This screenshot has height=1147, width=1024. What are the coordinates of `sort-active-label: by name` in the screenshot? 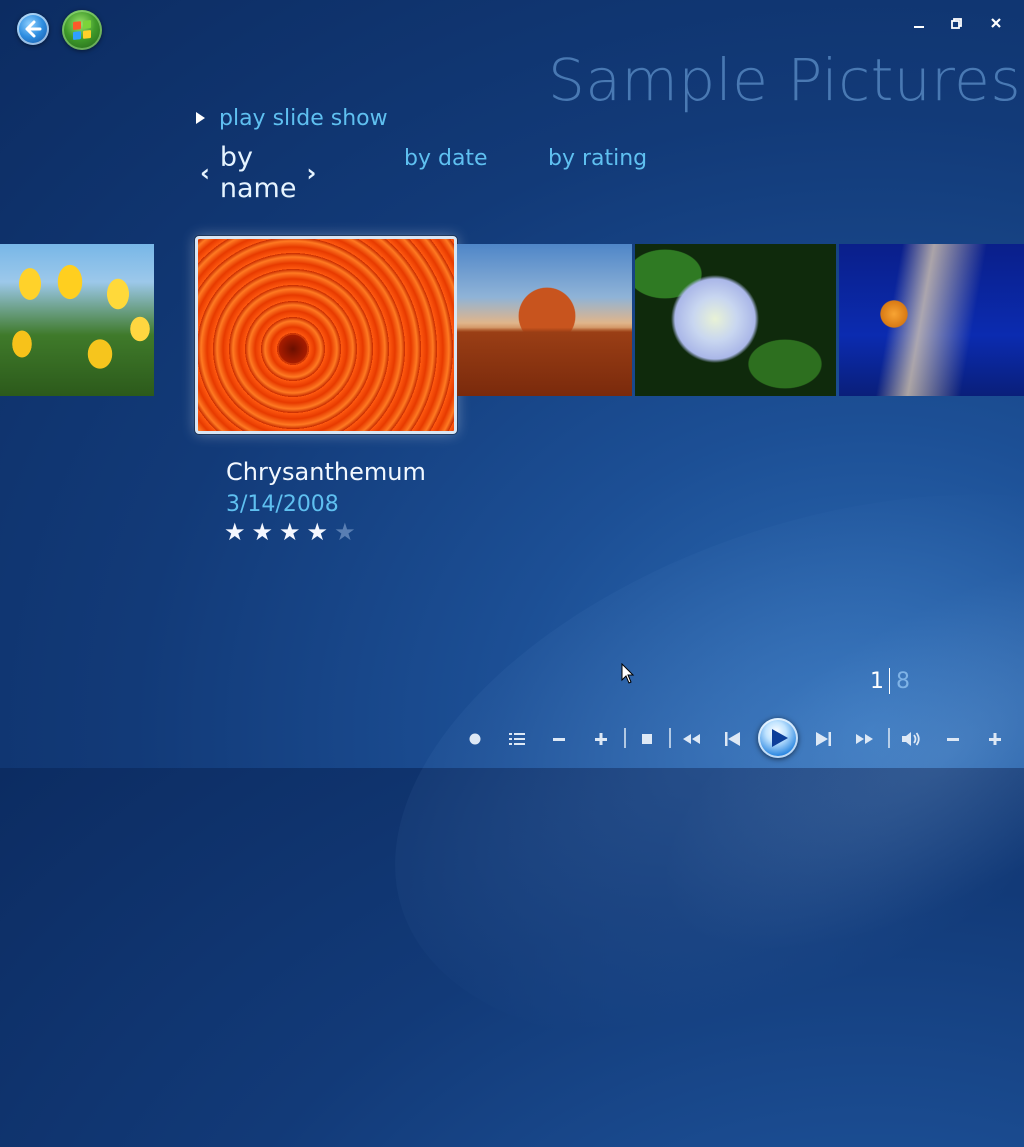 It's located at (258, 173).